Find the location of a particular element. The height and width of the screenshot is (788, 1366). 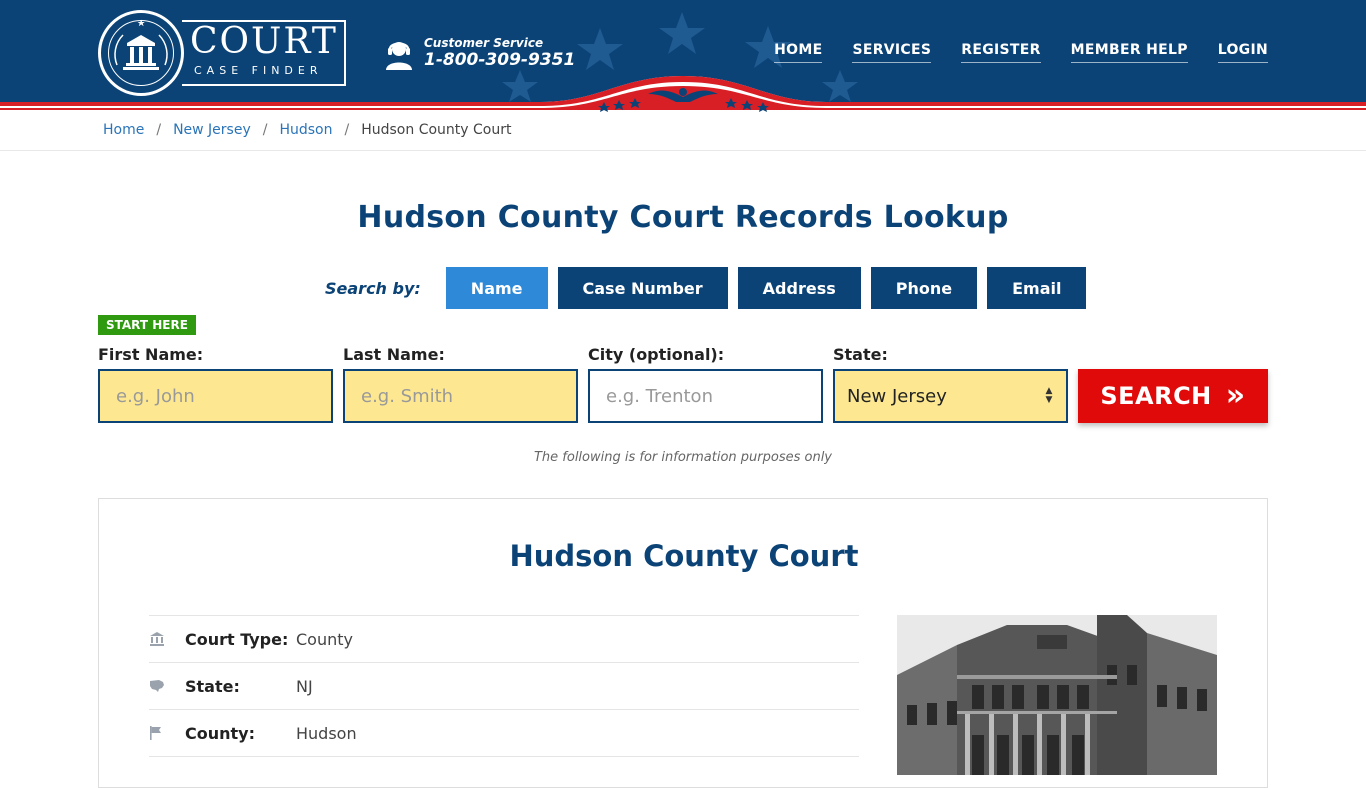

first-name-label: First Name: is located at coordinates (151, 354).